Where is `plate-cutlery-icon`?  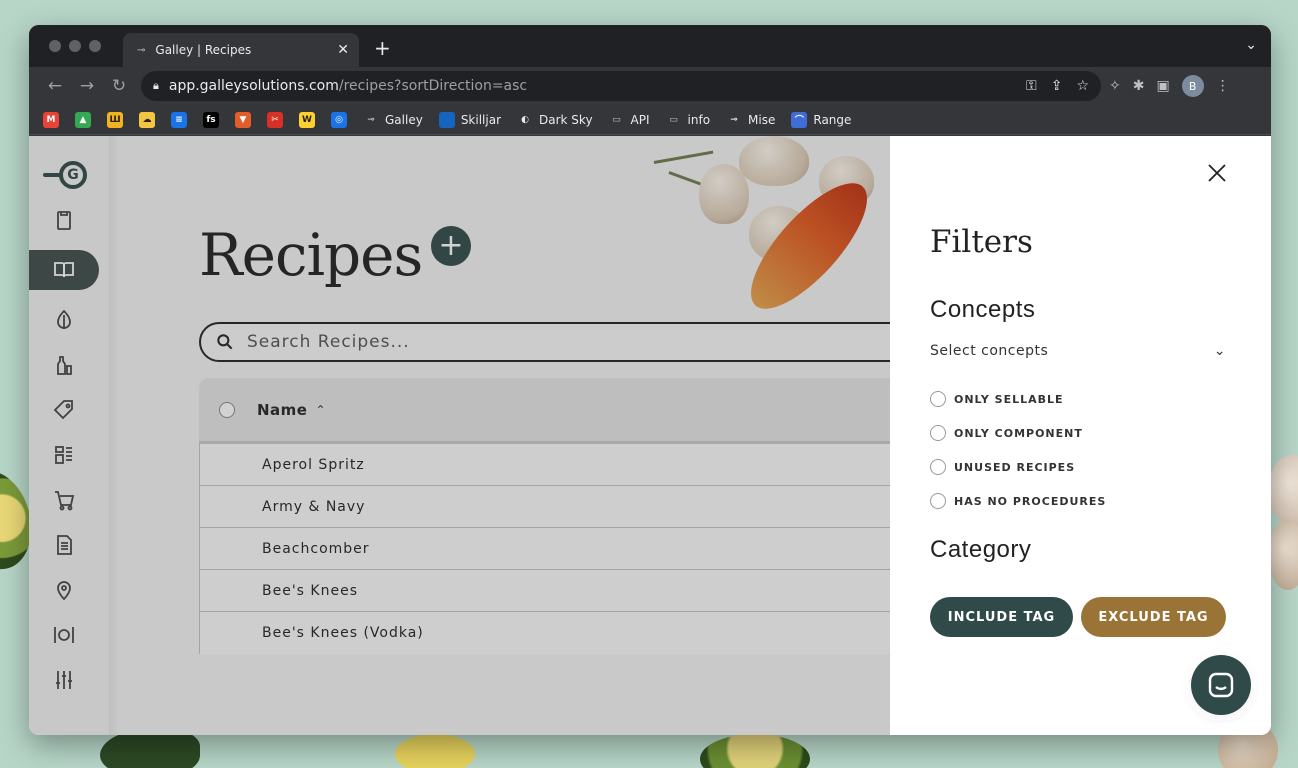
plate-cutlery-icon is located at coordinates (64, 635).